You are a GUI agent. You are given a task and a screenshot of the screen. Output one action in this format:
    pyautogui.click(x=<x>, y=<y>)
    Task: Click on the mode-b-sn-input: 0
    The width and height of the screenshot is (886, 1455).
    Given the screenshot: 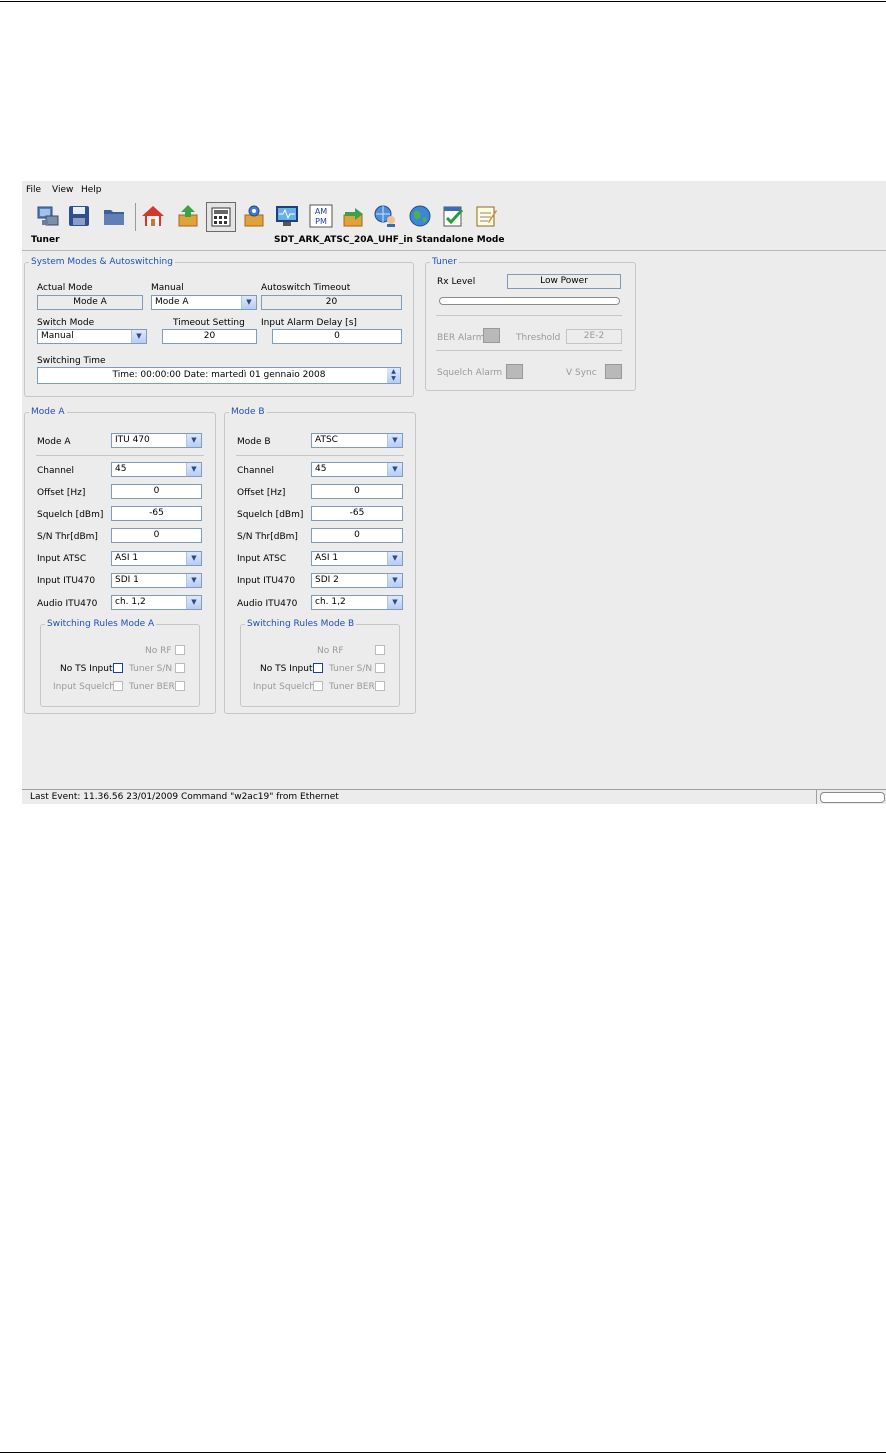 What is the action you would take?
    pyautogui.click(x=357, y=535)
    